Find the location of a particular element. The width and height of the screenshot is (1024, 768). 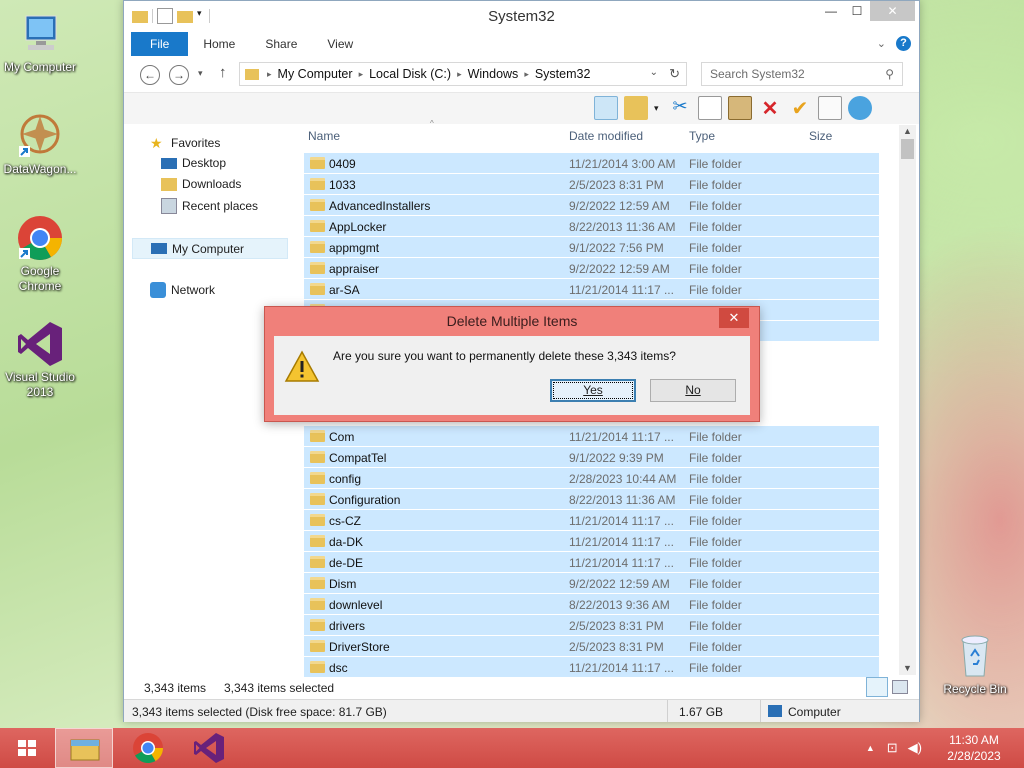

nav-favorites: ★ Favorites is located at coordinates (185, 143).